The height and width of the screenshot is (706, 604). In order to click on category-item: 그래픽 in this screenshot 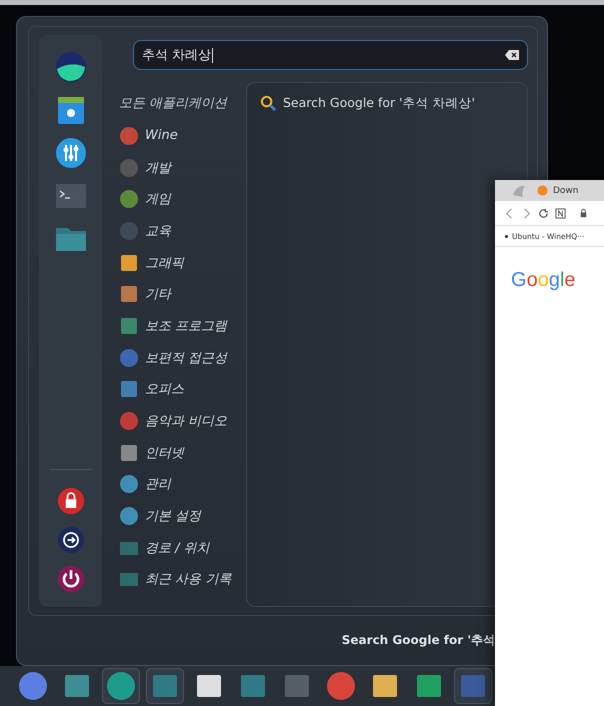, I will do `click(182, 262)`.